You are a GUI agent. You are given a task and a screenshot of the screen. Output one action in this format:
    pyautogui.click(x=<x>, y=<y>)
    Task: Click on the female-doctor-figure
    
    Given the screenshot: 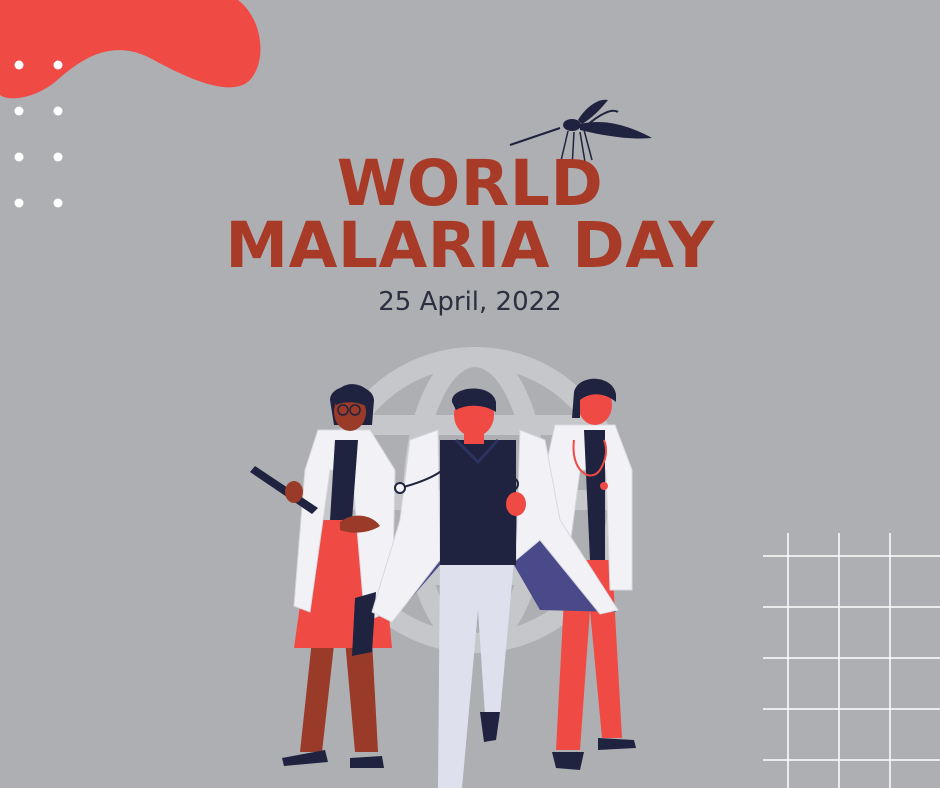 What is the action you would take?
    pyautogui.click(x=323, y=576)
    